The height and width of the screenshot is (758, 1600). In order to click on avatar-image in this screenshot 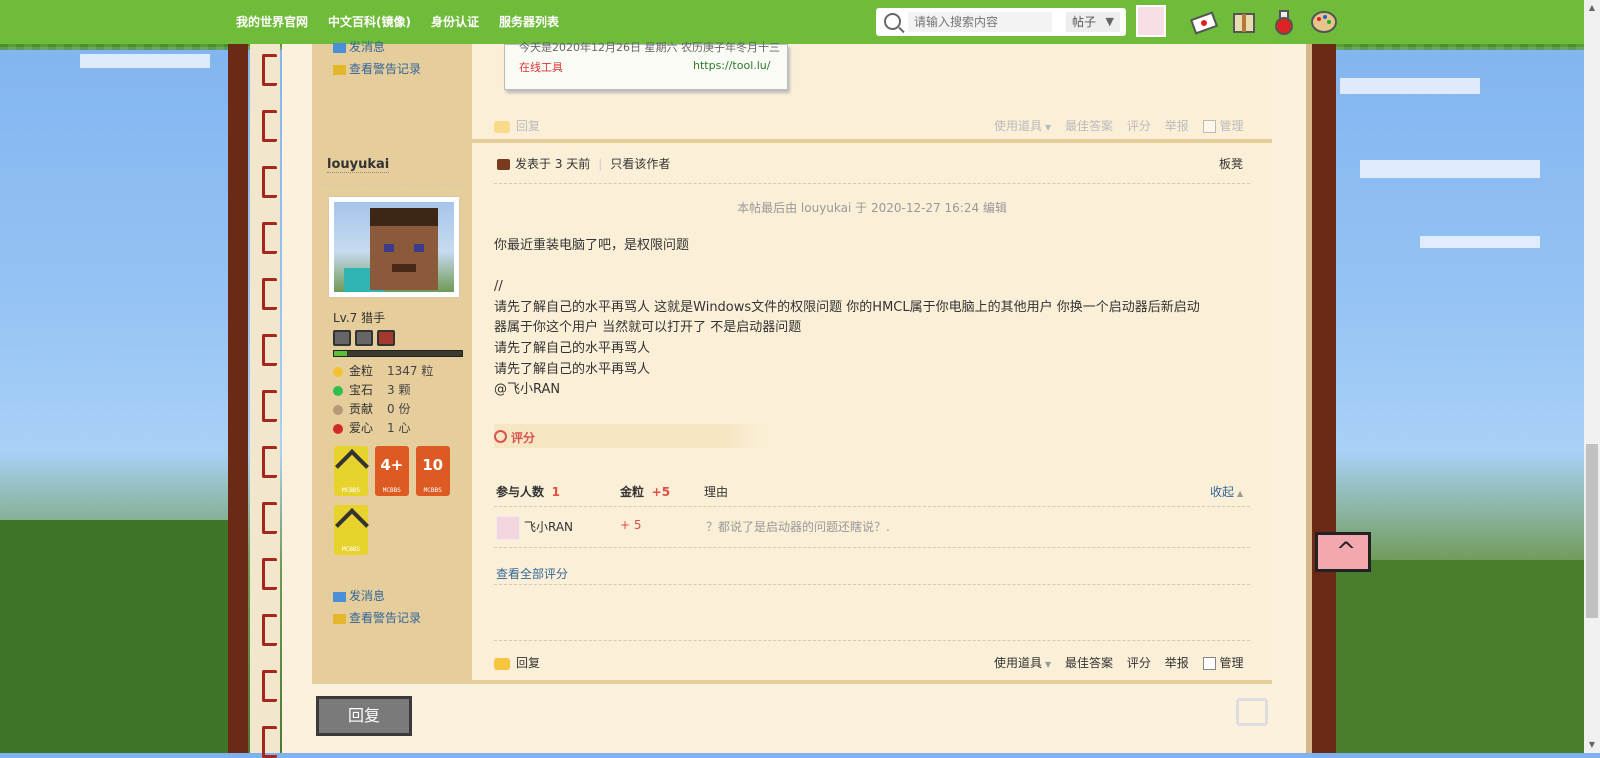, I will do `click(394, 247)`.